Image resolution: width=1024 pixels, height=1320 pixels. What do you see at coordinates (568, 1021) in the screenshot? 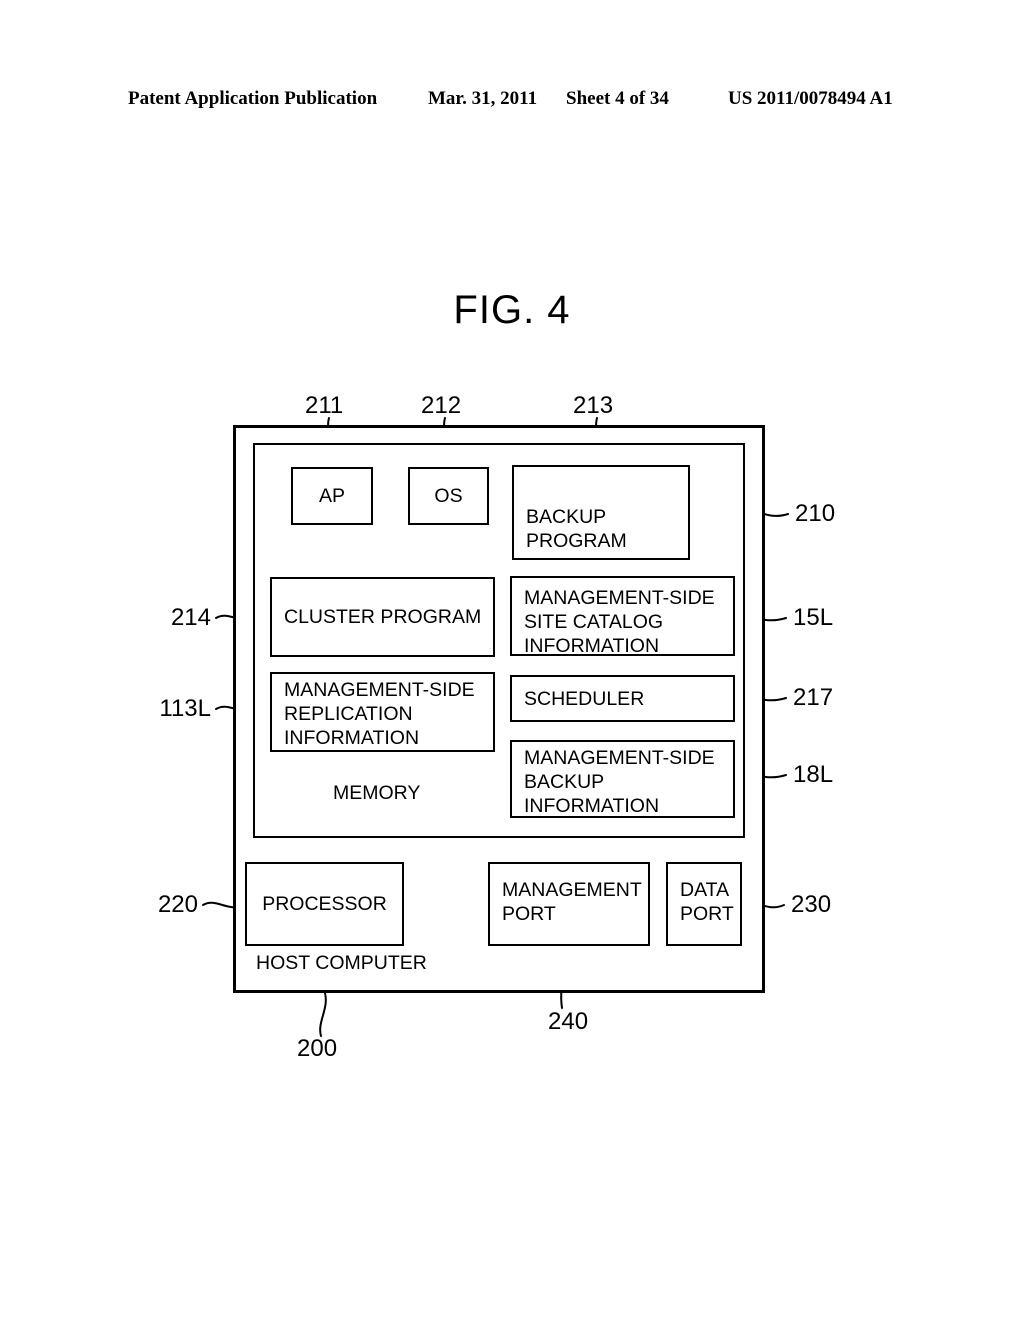
I see `ref-240: 240` at bounding box center [568, 1021].